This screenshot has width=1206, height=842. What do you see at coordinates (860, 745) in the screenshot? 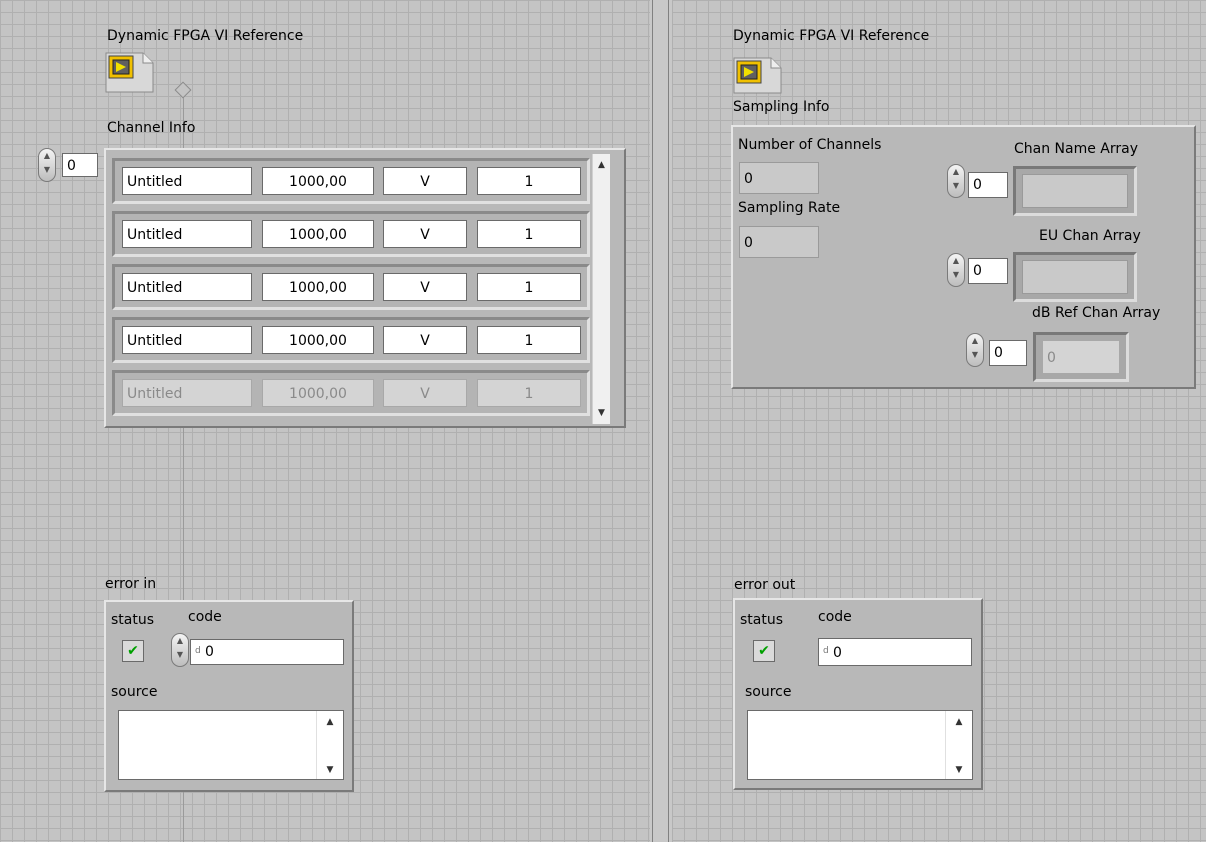
I see `error-out-source-field` at bounding box center [860, 745].